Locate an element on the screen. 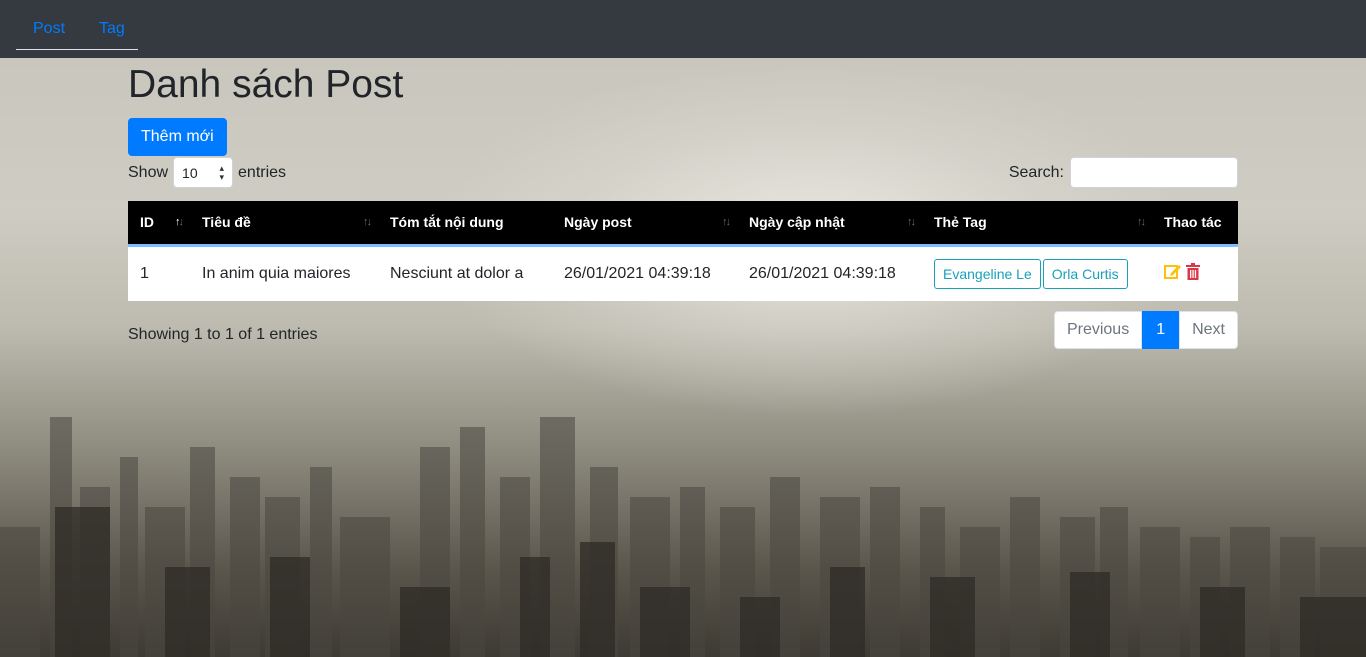  cell-updated: 26/01/2021 04:39:18 is located at coordinates (822, 273).